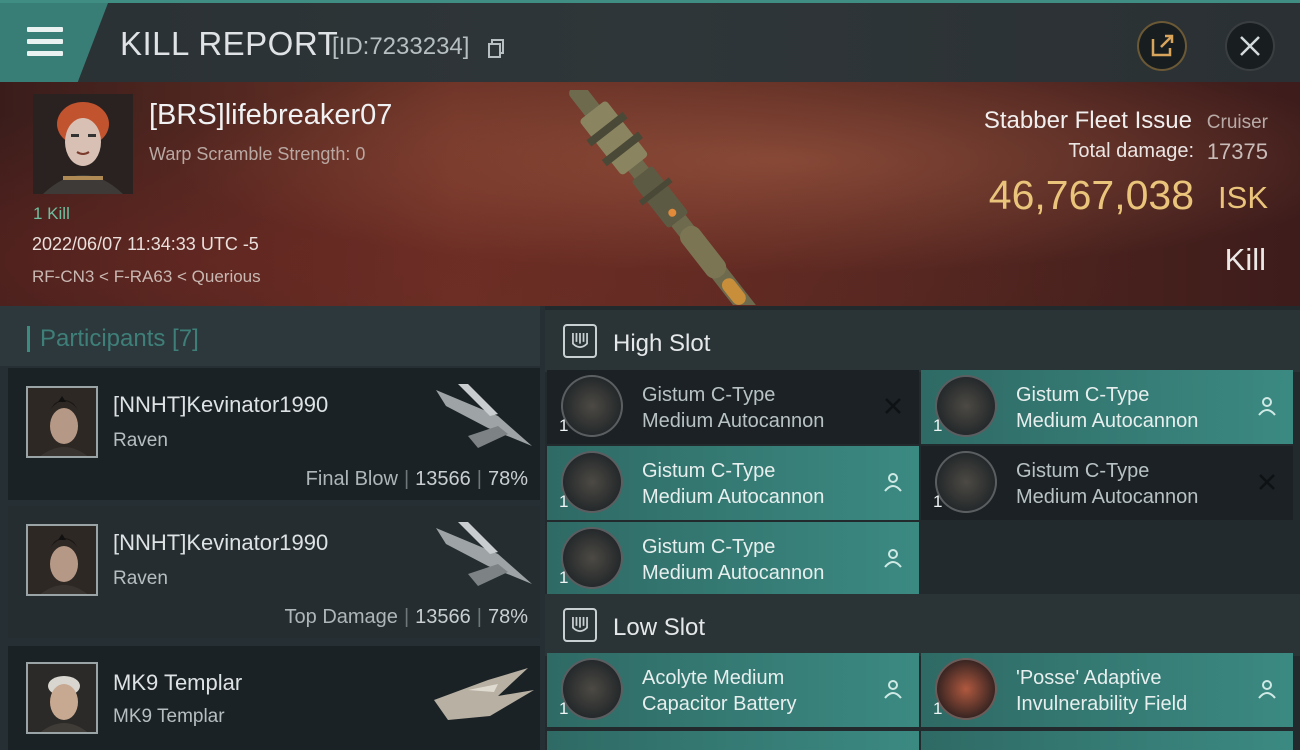 This screenshot has width=1300, height=750. I want to click on share-icon, so click(1162, 45).